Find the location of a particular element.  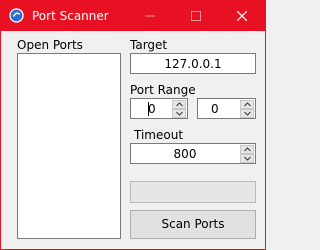

window-title: Port Scanner is located at coordinates (70, 16).